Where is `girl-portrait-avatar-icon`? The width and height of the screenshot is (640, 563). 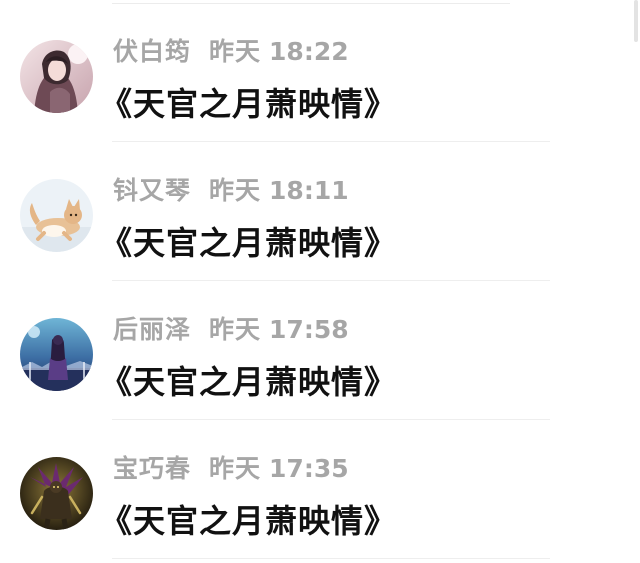
girl-portrait-avatar-icon is located at coordinates (56, 76).